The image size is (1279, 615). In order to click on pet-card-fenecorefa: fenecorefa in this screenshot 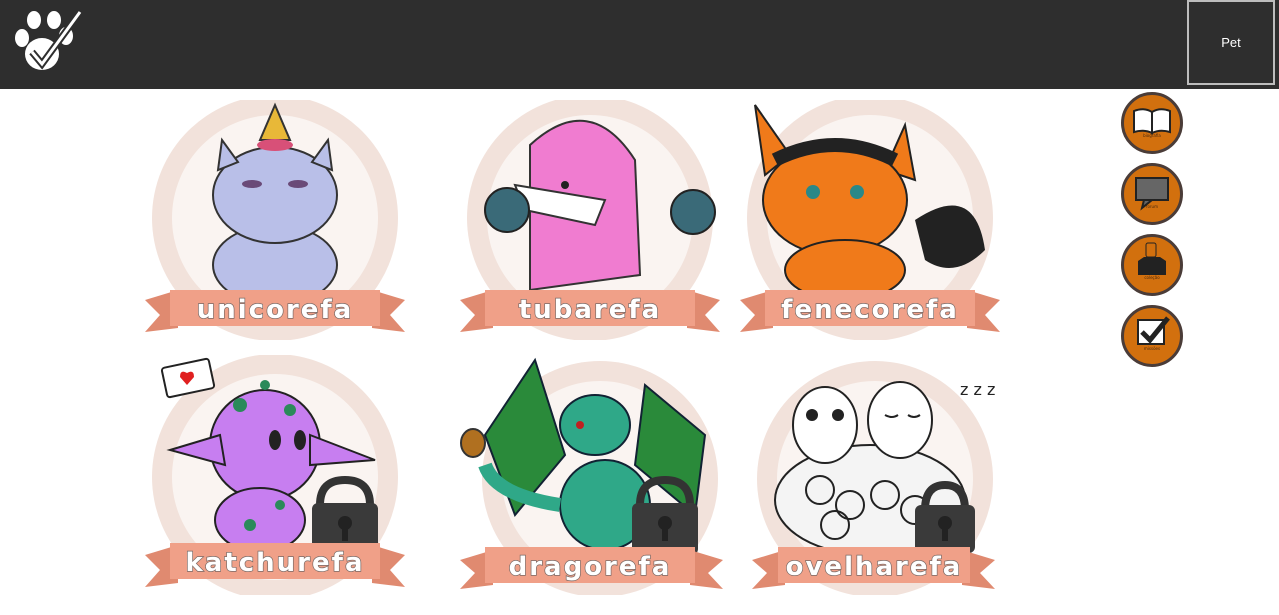, I will do `click(870, 220)`.